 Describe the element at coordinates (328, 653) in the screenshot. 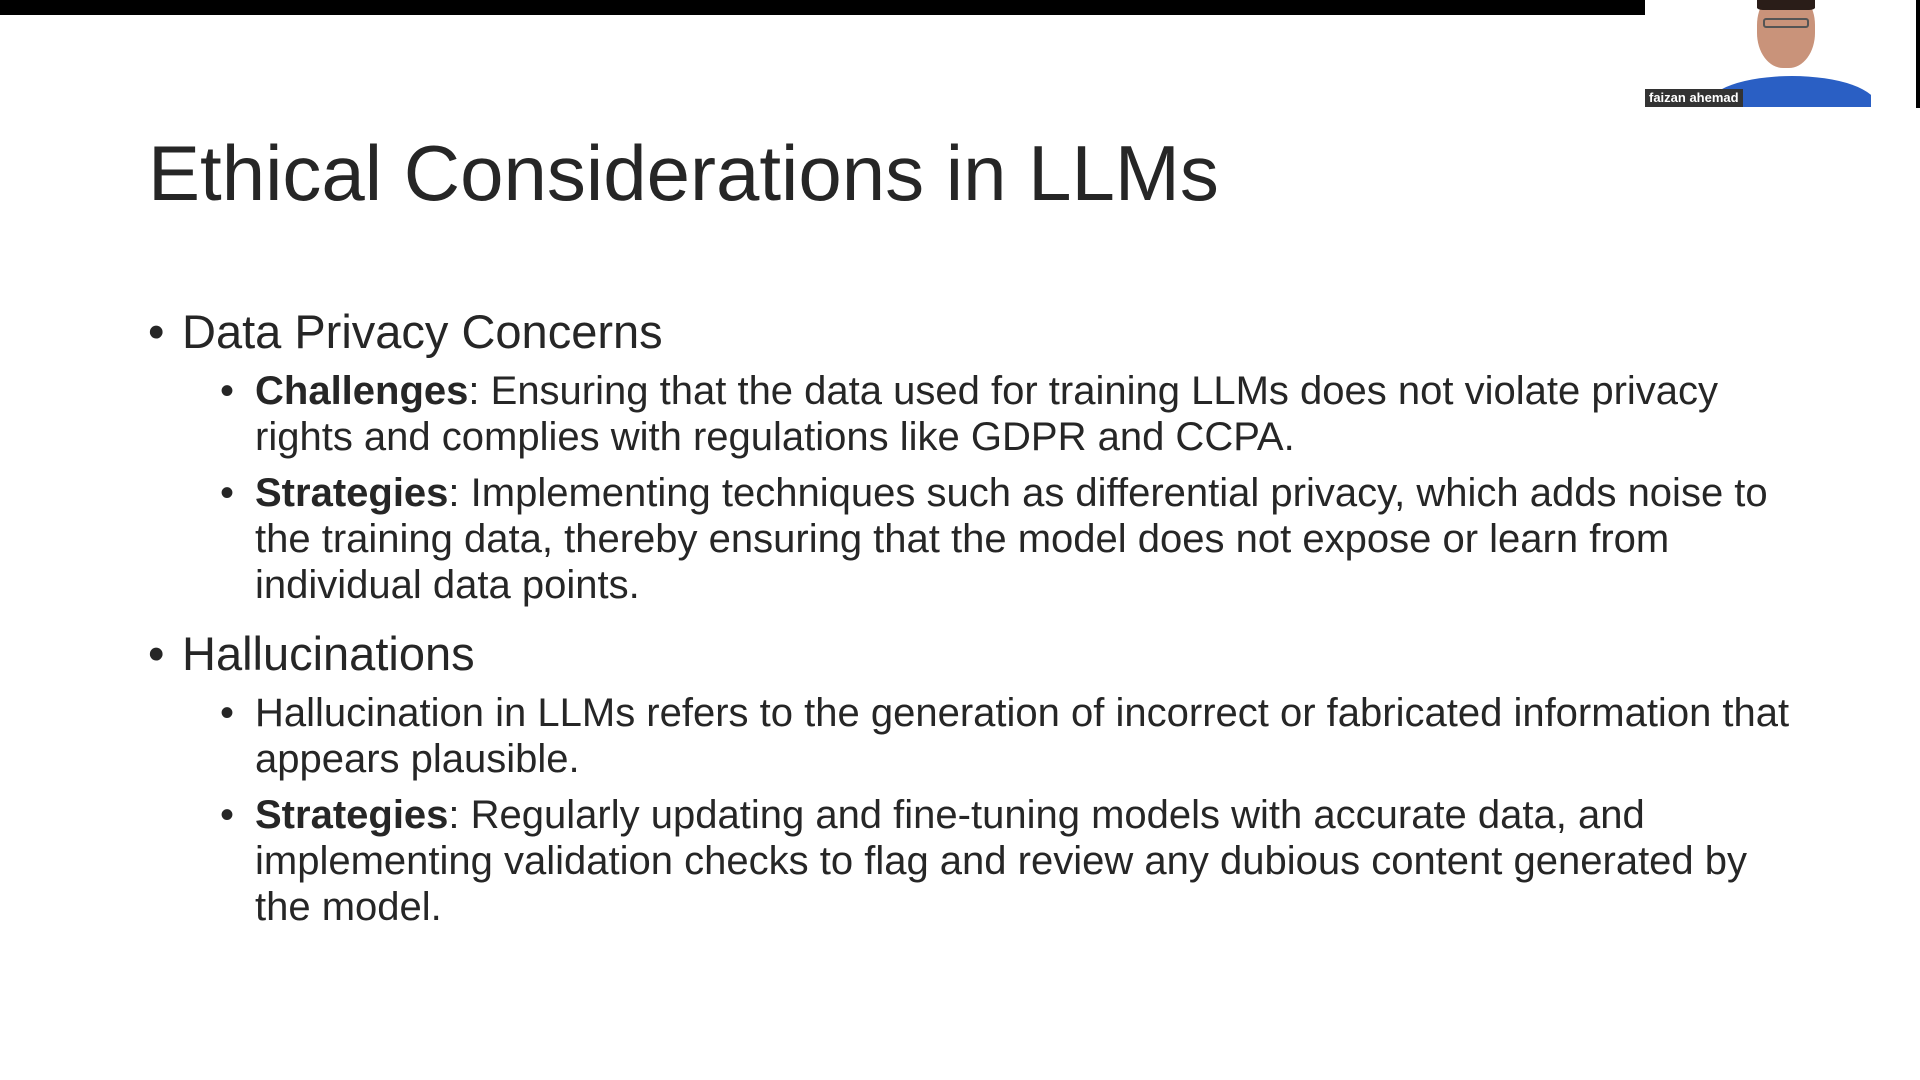

I see `section-heading: Hallucinations` at that location.